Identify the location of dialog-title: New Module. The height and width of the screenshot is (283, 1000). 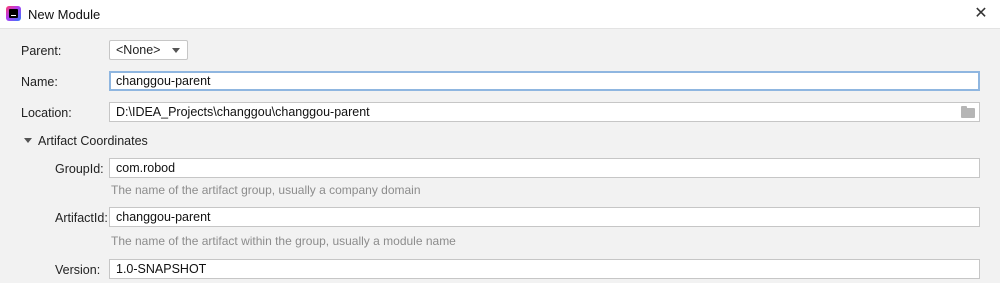
(64, 14).